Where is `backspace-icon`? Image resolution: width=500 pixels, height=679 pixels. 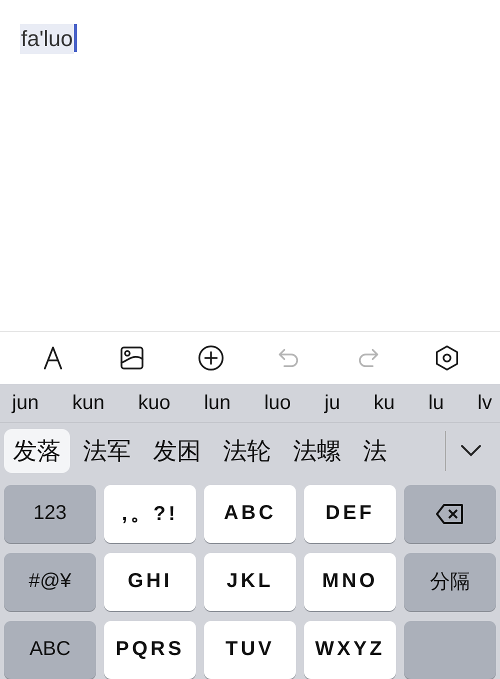 backspace-icon is located at coordinates (450, 513).